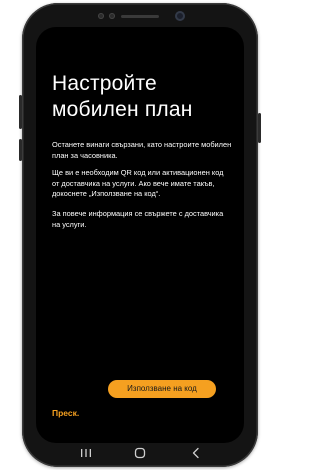 This screenshot has width=320, height=470. Describe the element at coordinates (65, 413) in the screenshot. I see `skip-button: Преск.` at that location.